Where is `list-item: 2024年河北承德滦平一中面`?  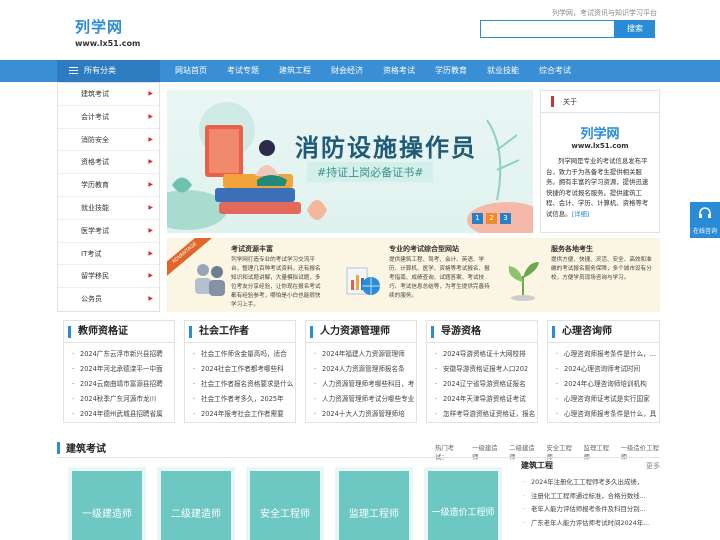 list-item: 2024年河北承德滦平一中面 is located at coordinates (123, 369).